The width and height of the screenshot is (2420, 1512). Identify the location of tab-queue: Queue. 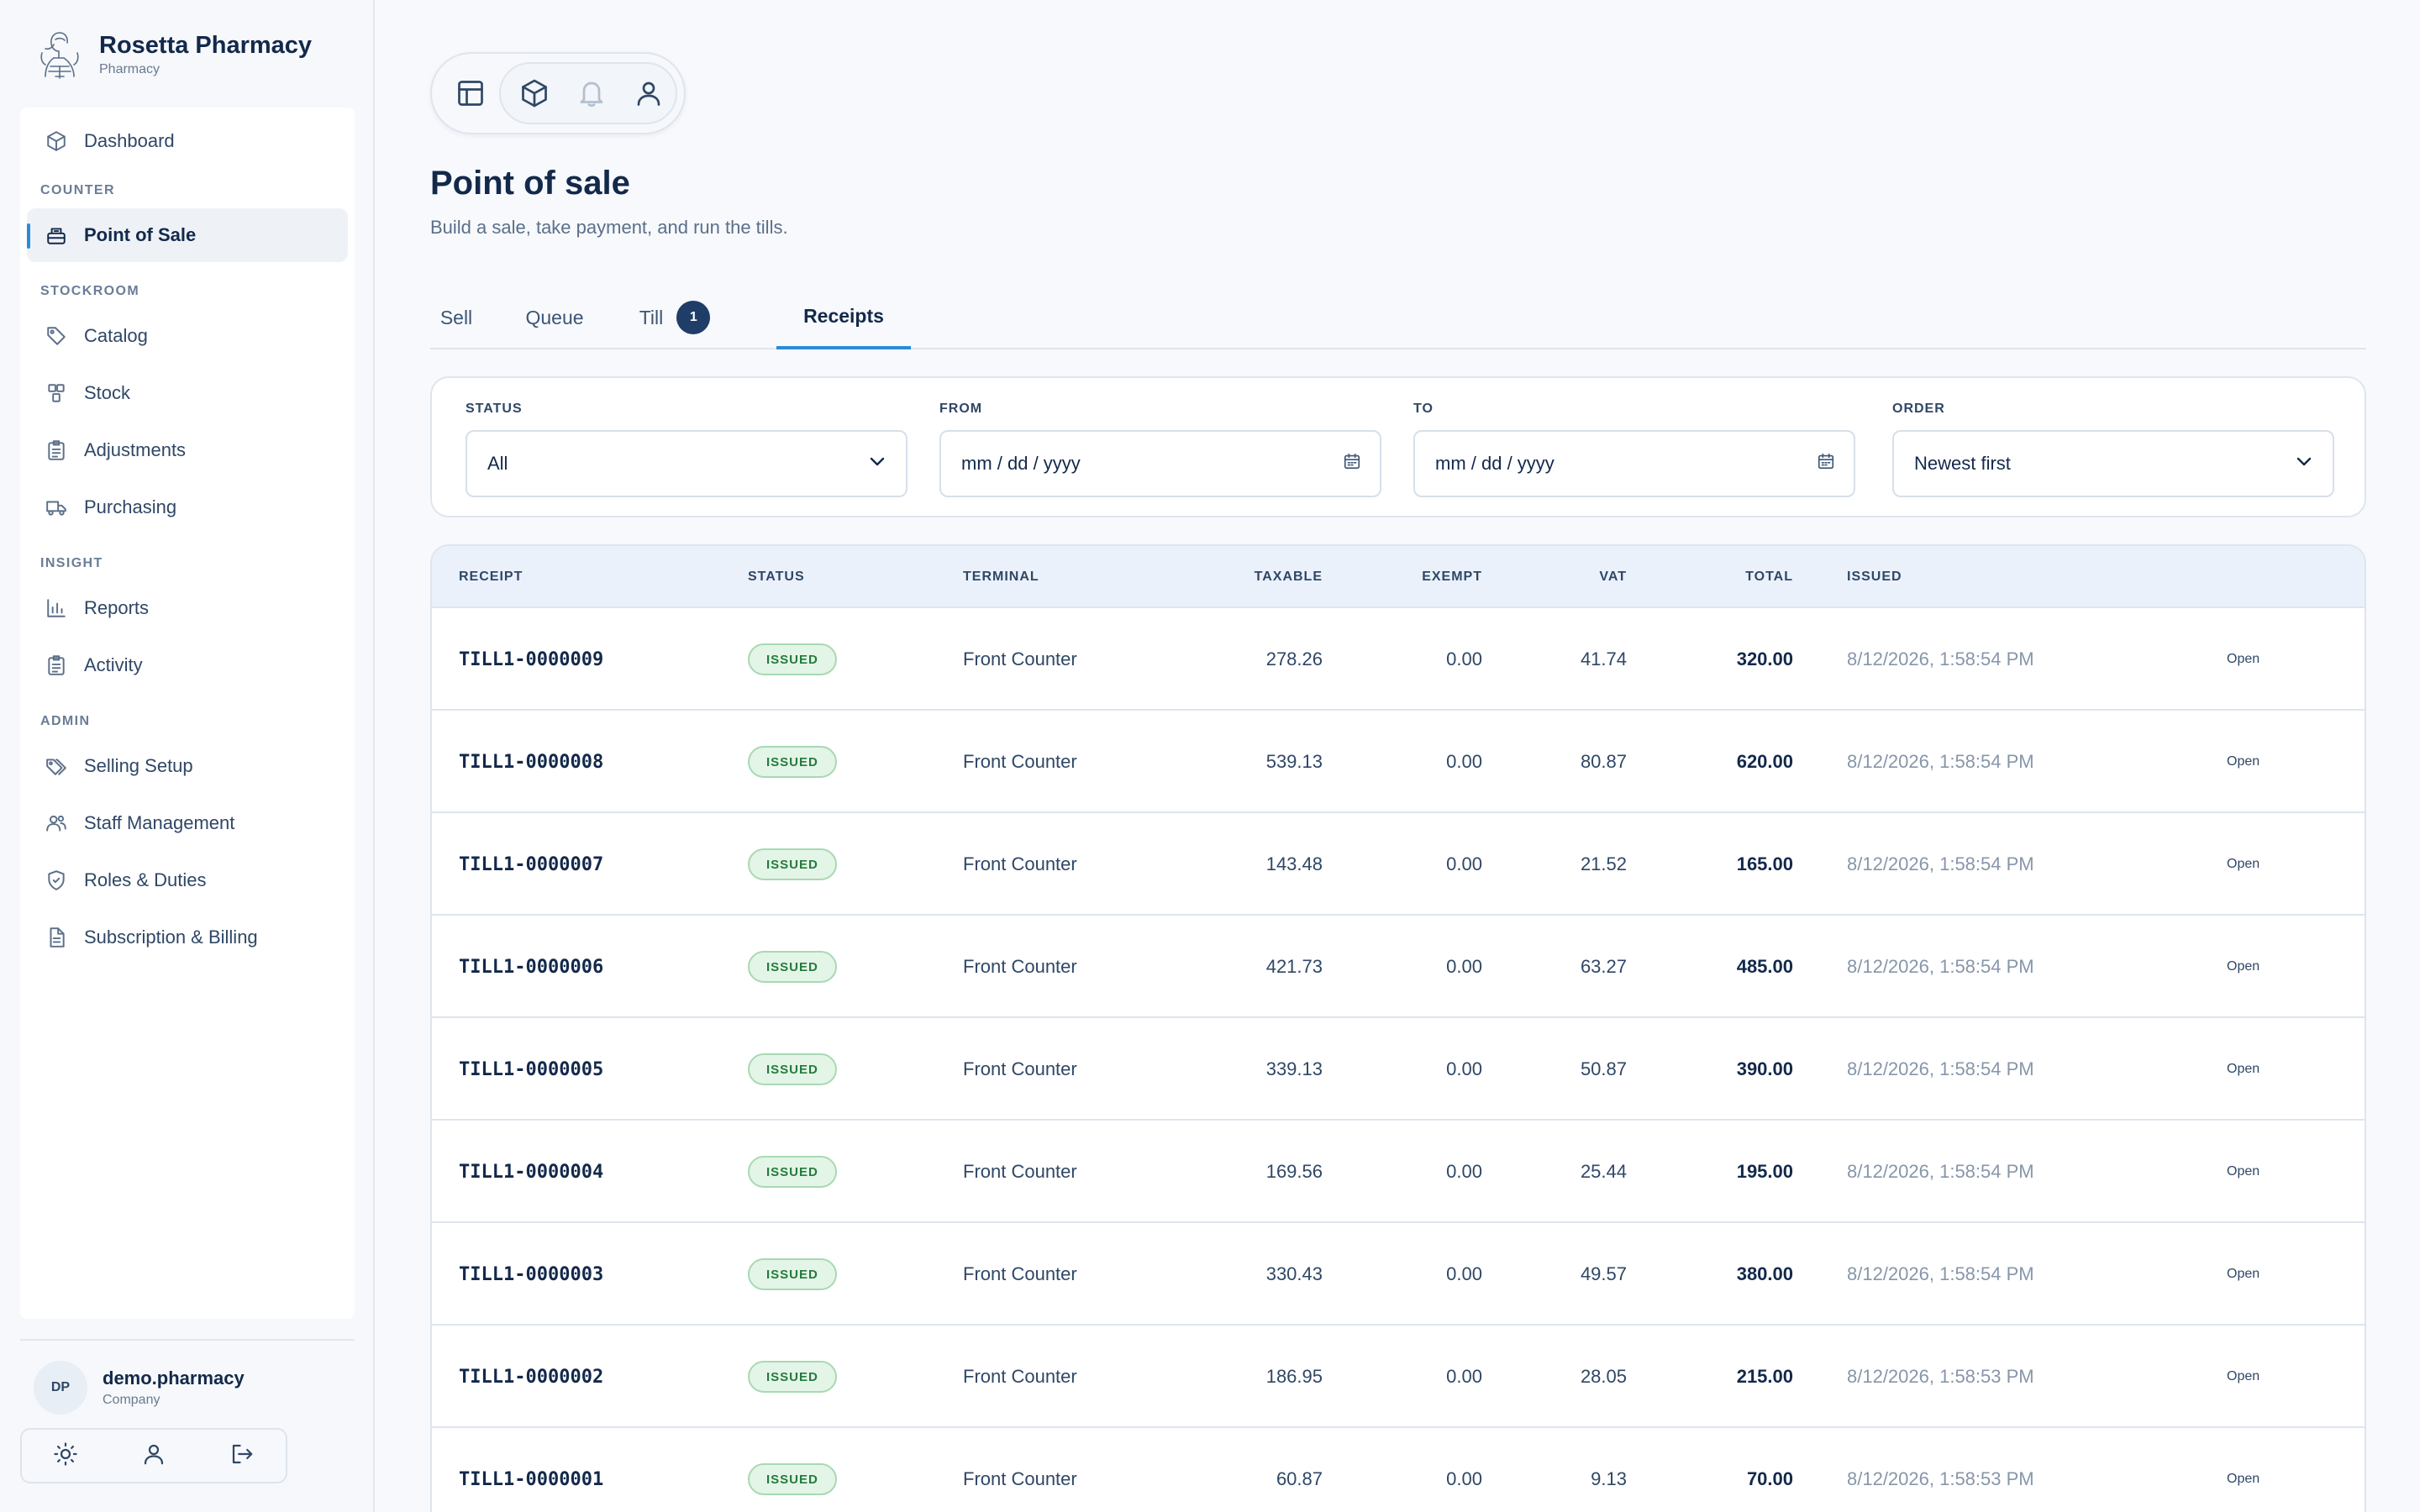
(554, 317).